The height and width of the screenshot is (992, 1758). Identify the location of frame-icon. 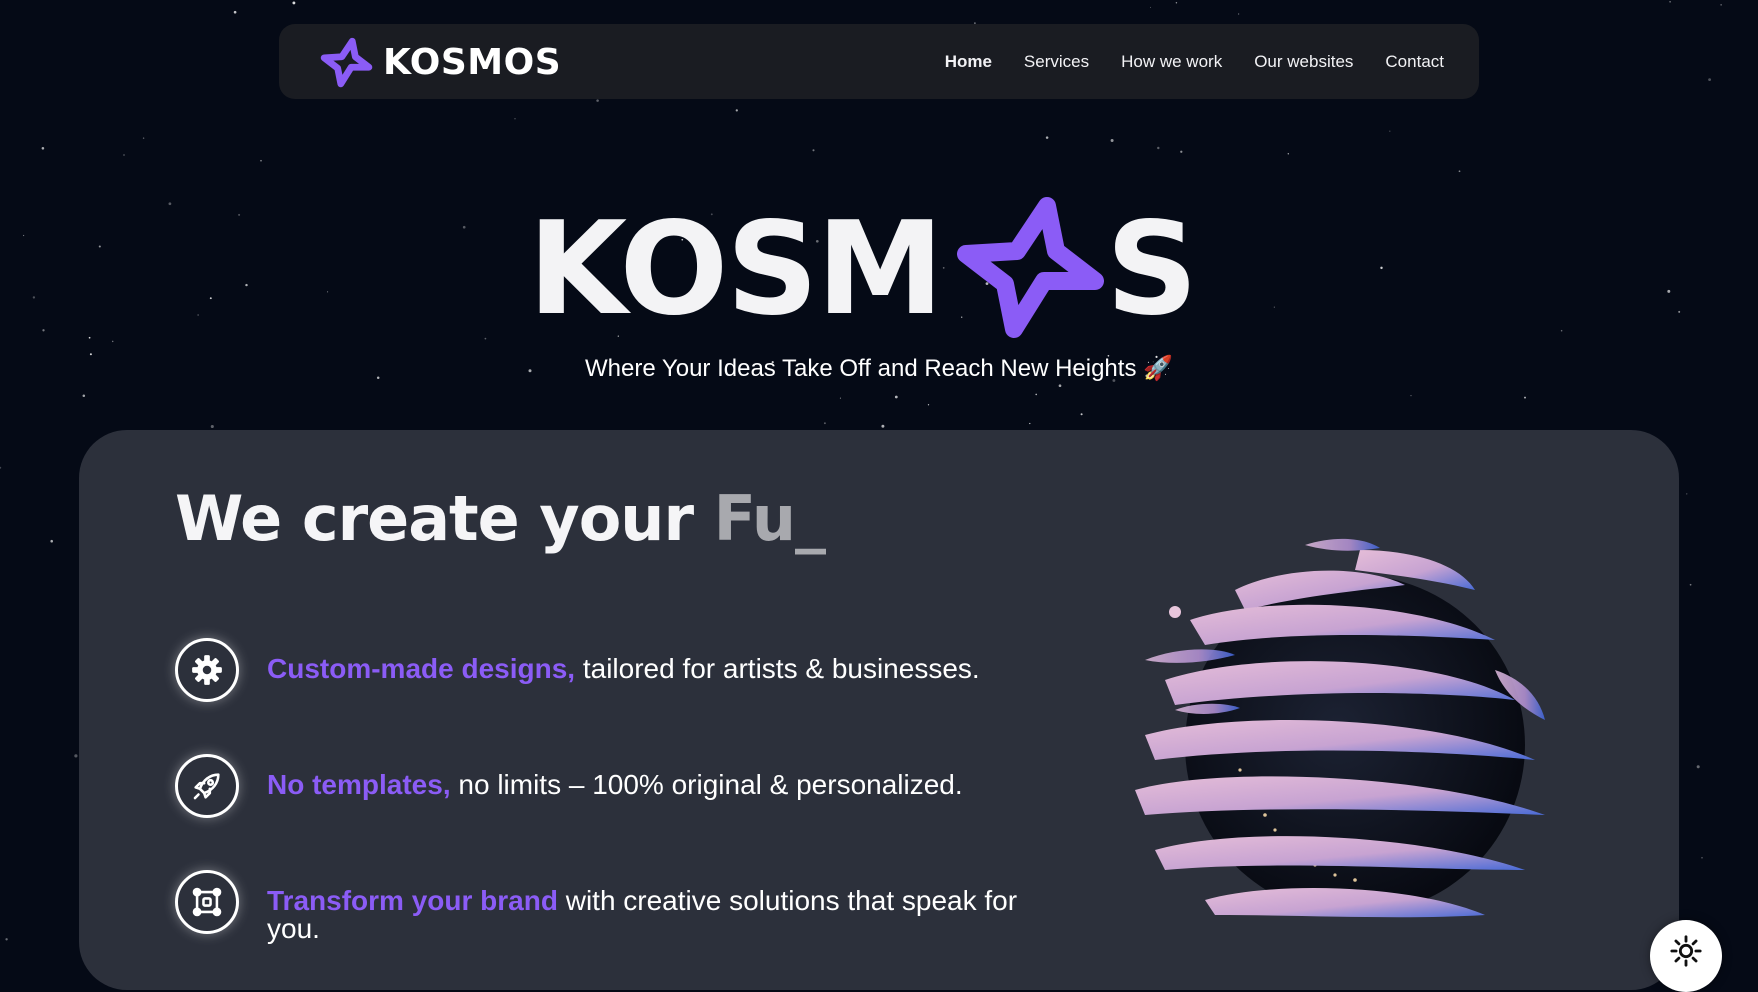
(207, 902).